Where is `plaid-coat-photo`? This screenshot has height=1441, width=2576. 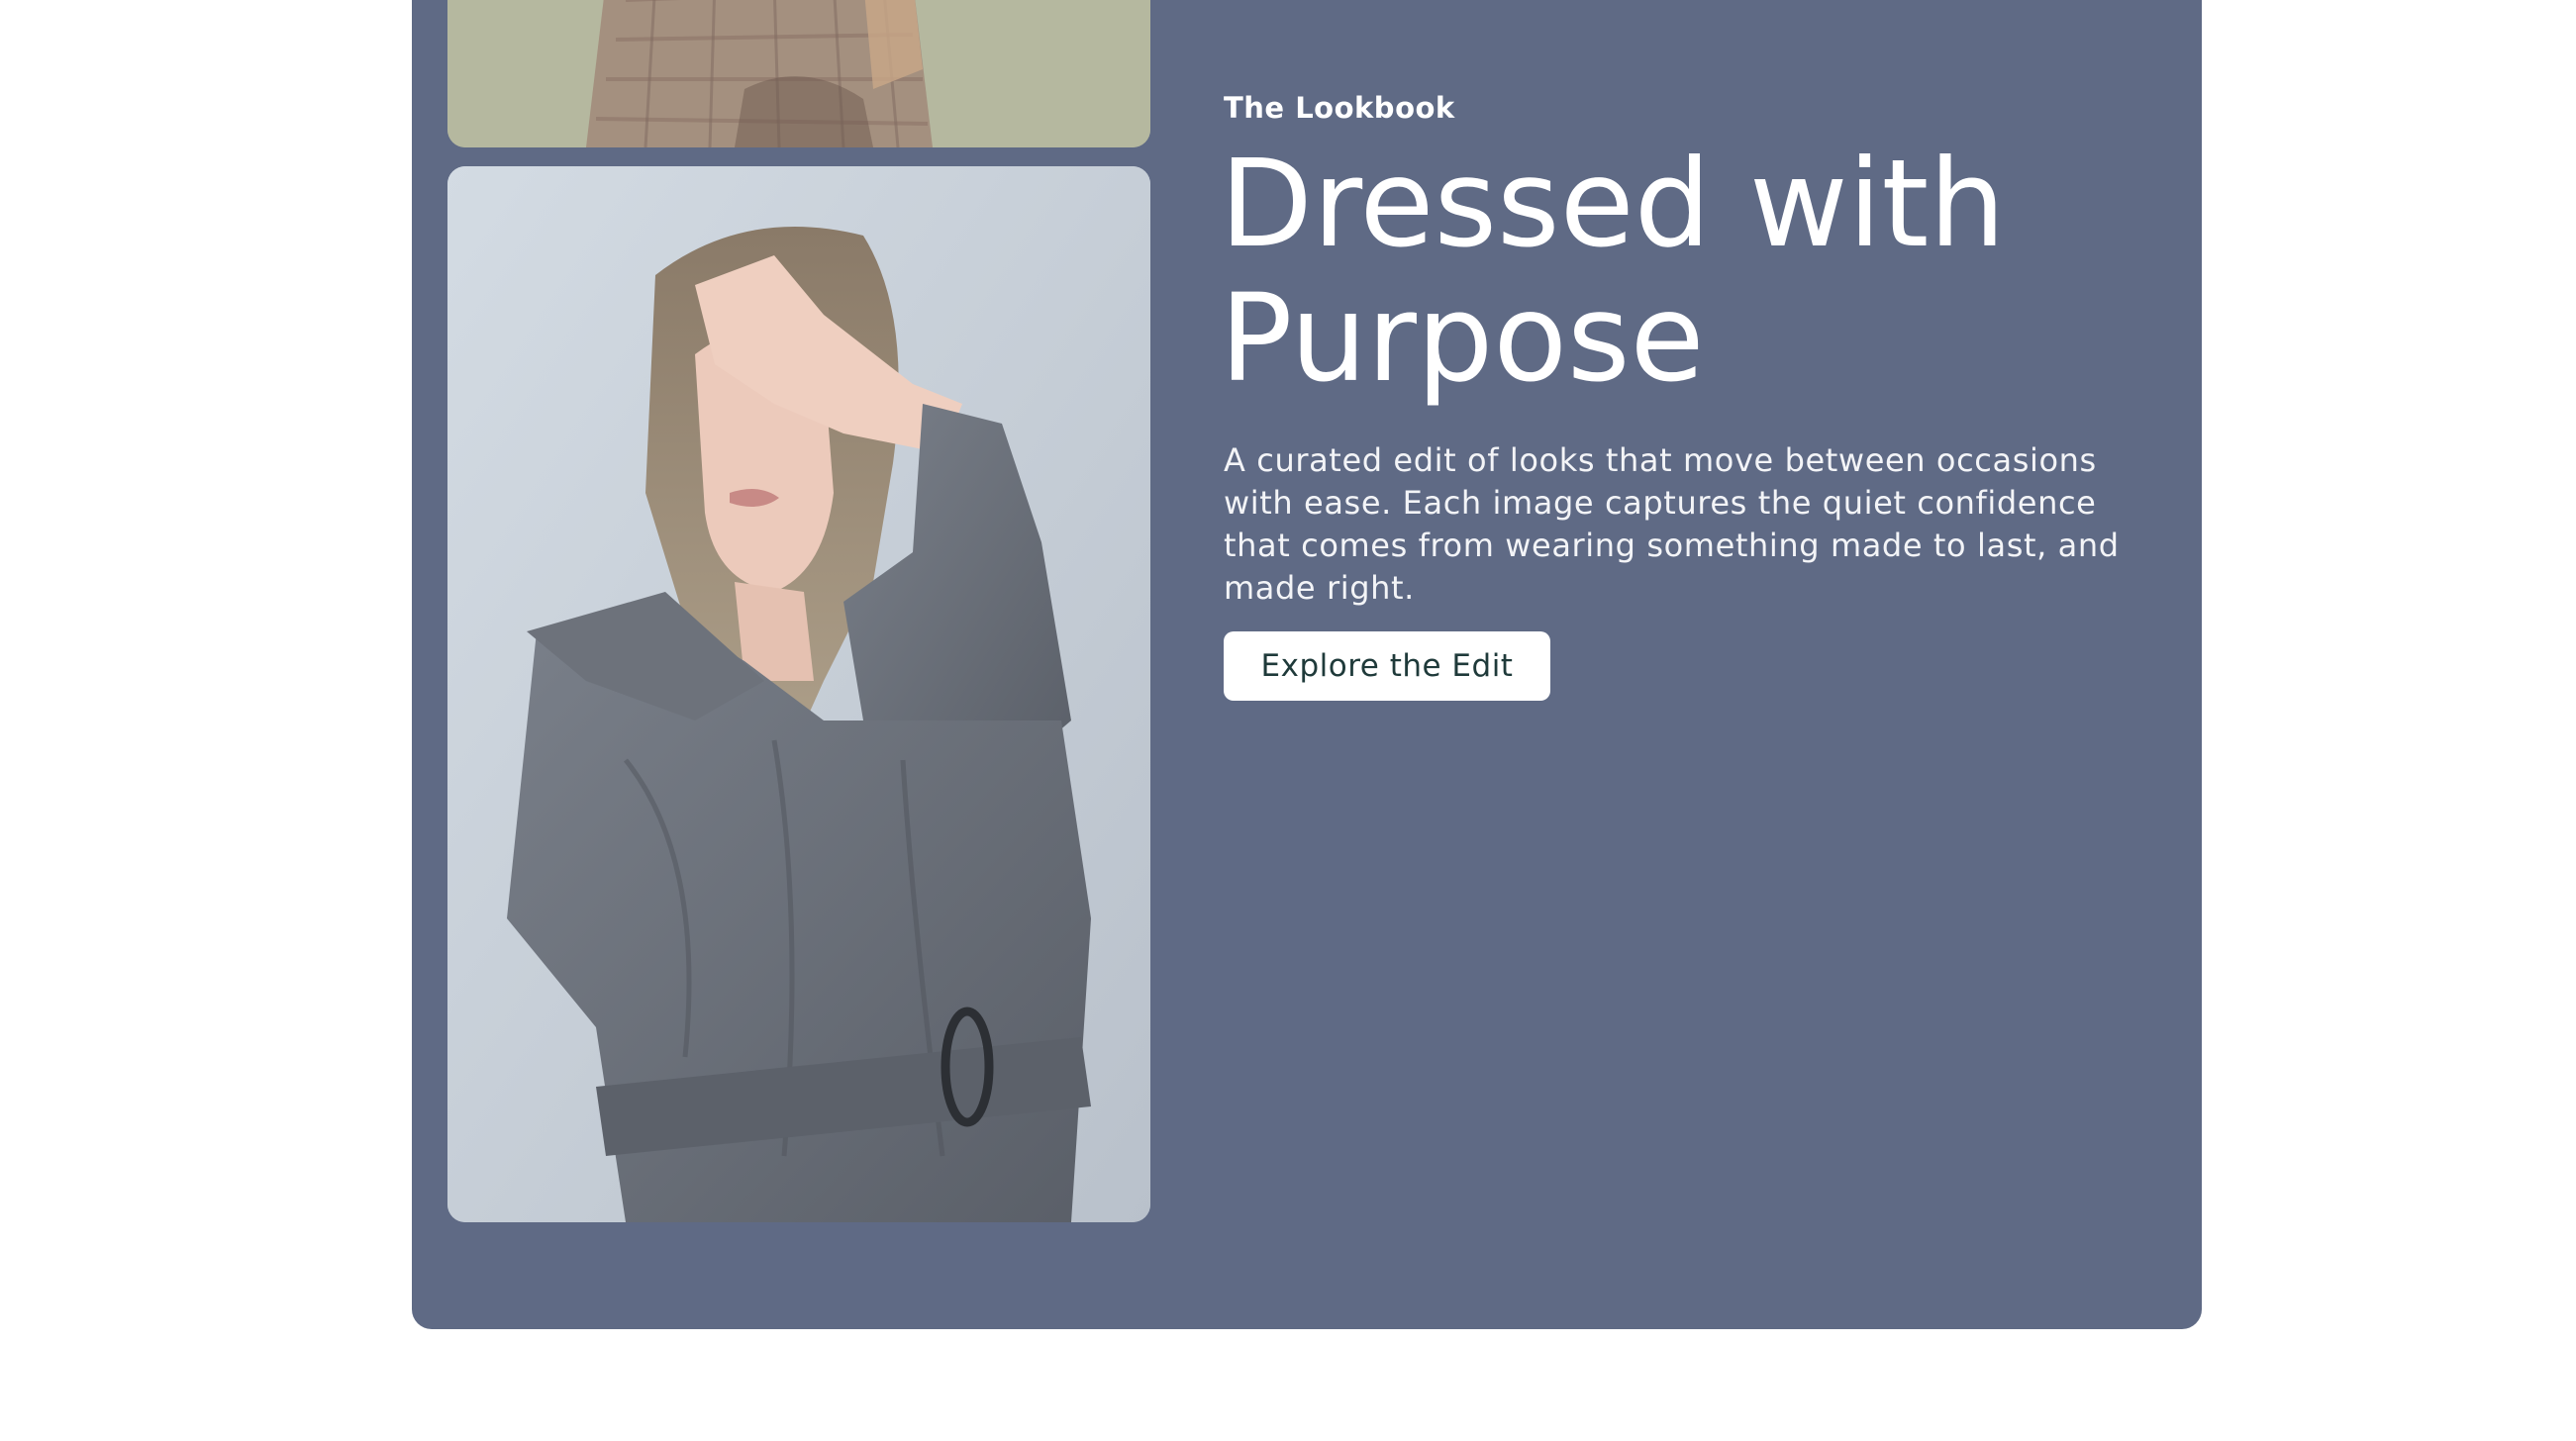 plaid-coat-photo is located at coordinates (798, 73).